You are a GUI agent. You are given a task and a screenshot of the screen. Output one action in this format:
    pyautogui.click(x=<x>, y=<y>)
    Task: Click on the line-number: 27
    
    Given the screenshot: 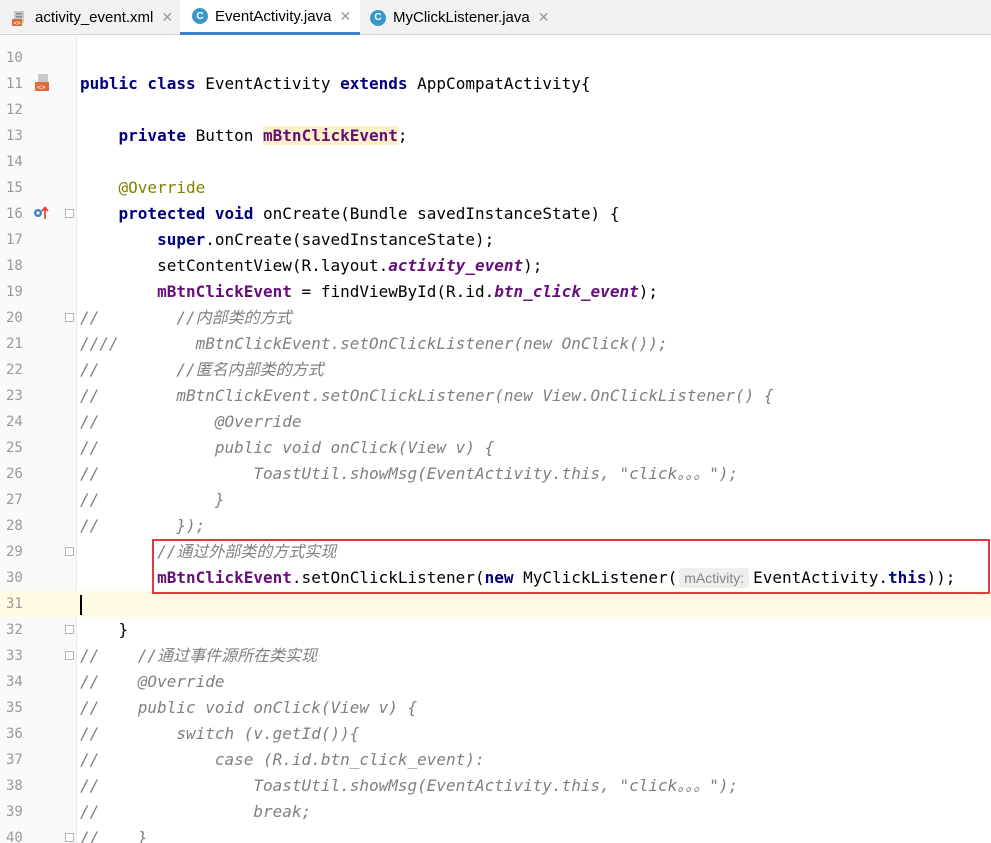 What is the action you would take?
    pyautogui.click(x=14, y=500)
    